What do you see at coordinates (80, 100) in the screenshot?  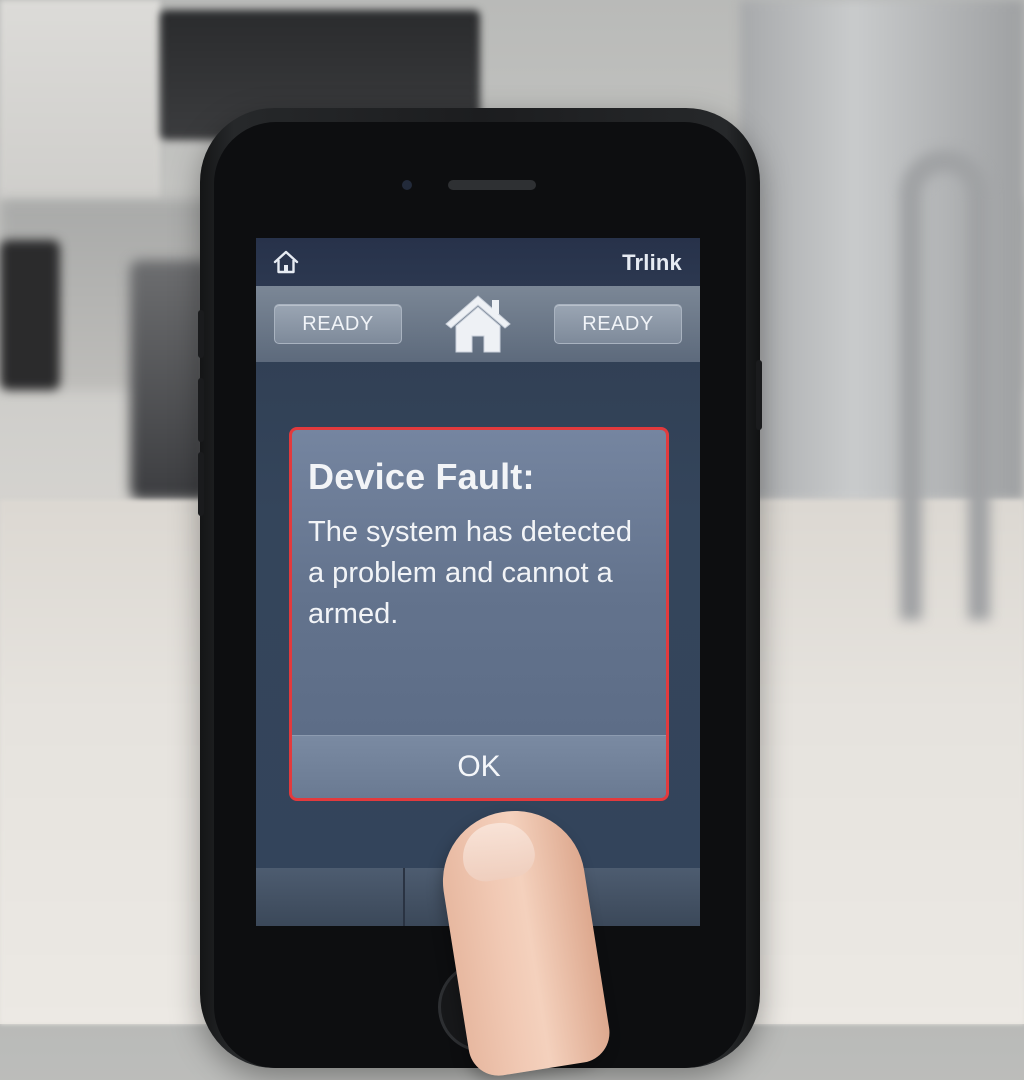 I see `background-cabinet` at bounding box center [80, 100].